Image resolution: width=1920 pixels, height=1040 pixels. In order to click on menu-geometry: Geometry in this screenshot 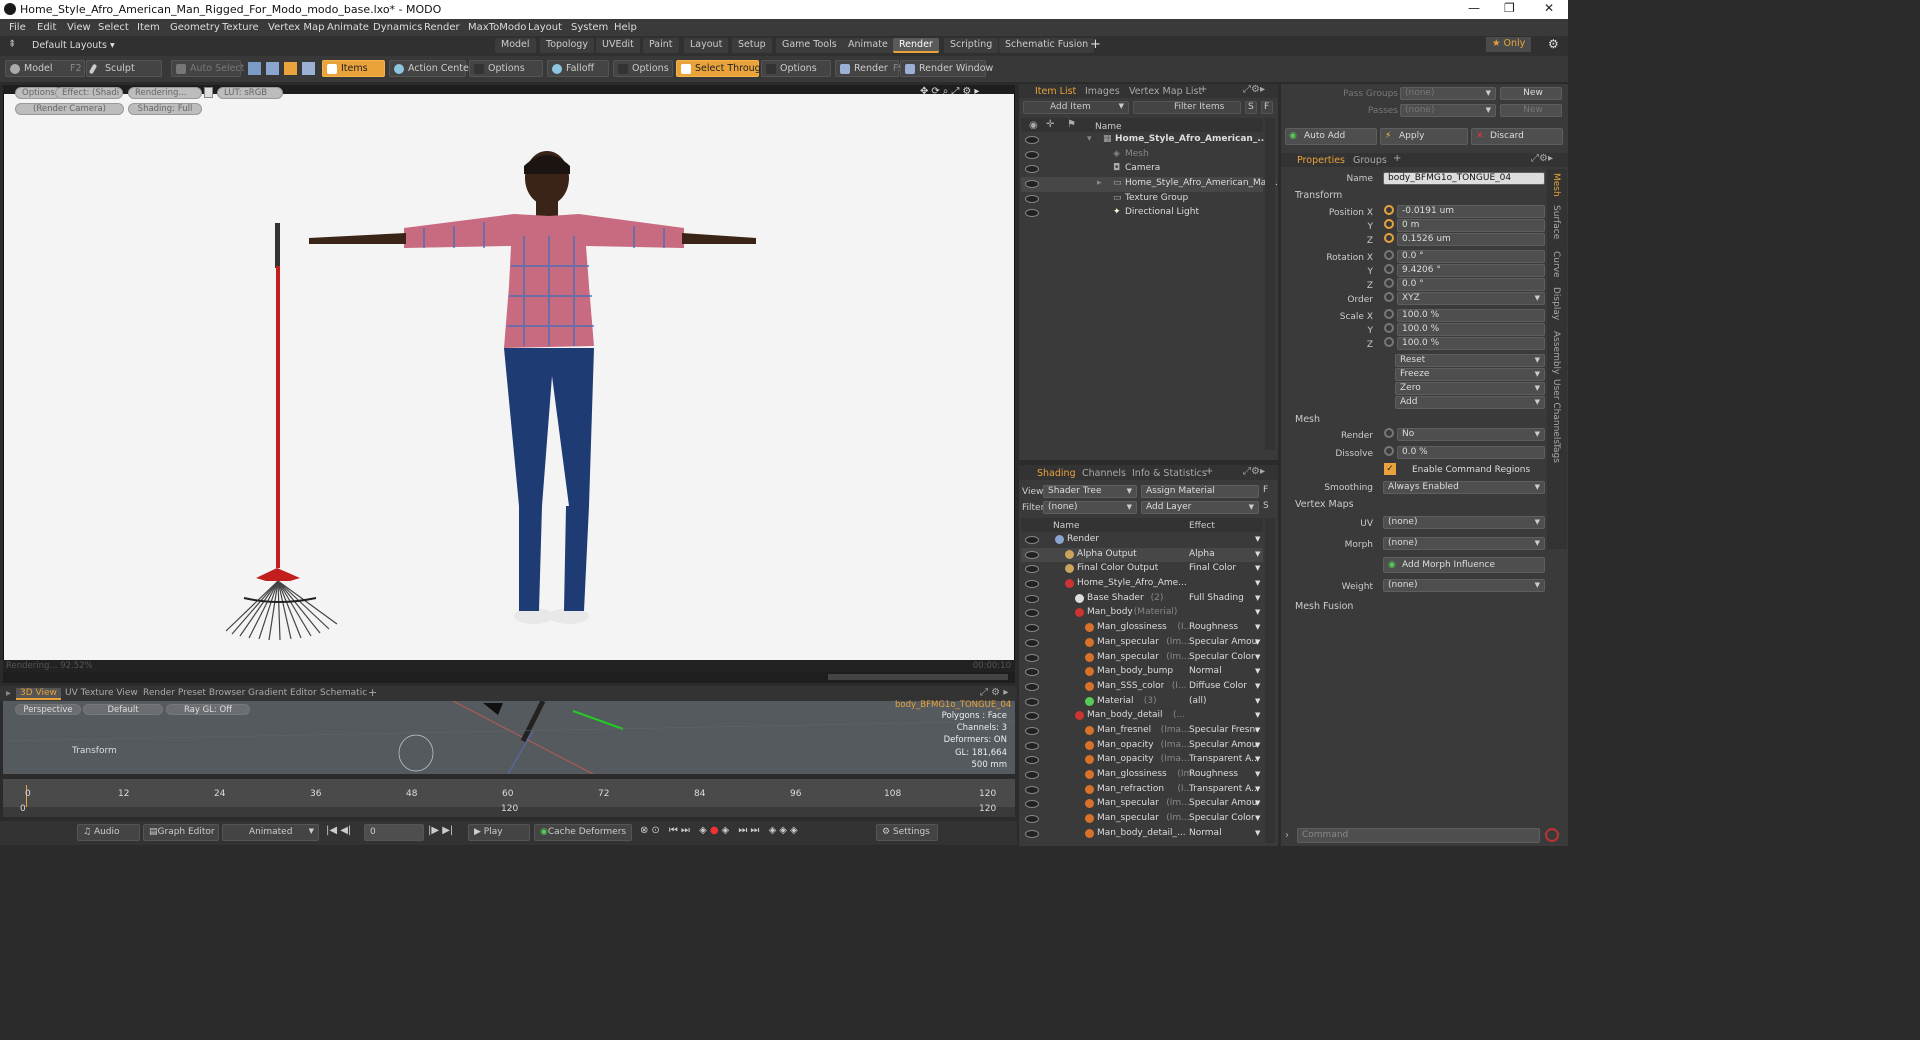, I will do `click(195, 27)`.